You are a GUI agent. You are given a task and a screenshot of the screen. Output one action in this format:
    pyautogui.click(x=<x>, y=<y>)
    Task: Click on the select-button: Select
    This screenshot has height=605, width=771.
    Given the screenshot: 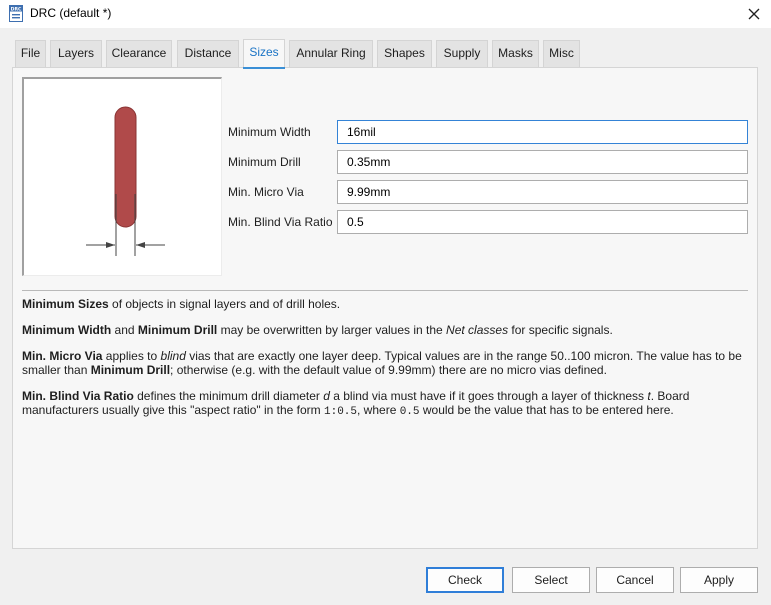 What is the action you would take?
    pyautogui.click(x=551, y=580)
    